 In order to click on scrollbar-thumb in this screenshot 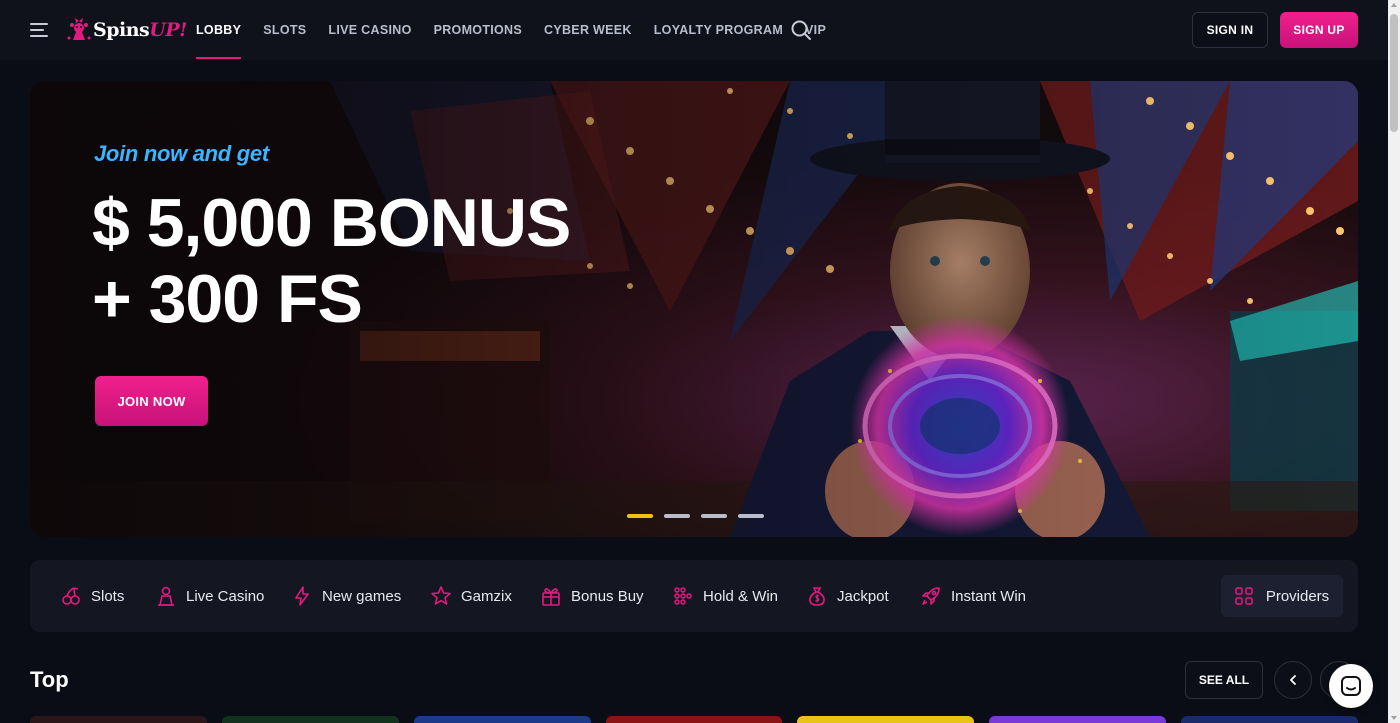, I will do `click(1394, 73)`.